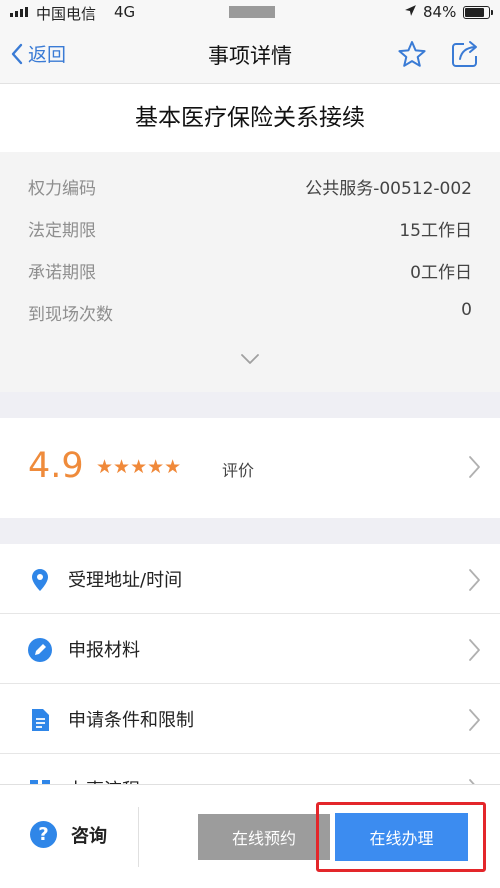 The image size is (500, 888). I want to click on menu-item-address: 受理地址/时间, so click(250, 579).